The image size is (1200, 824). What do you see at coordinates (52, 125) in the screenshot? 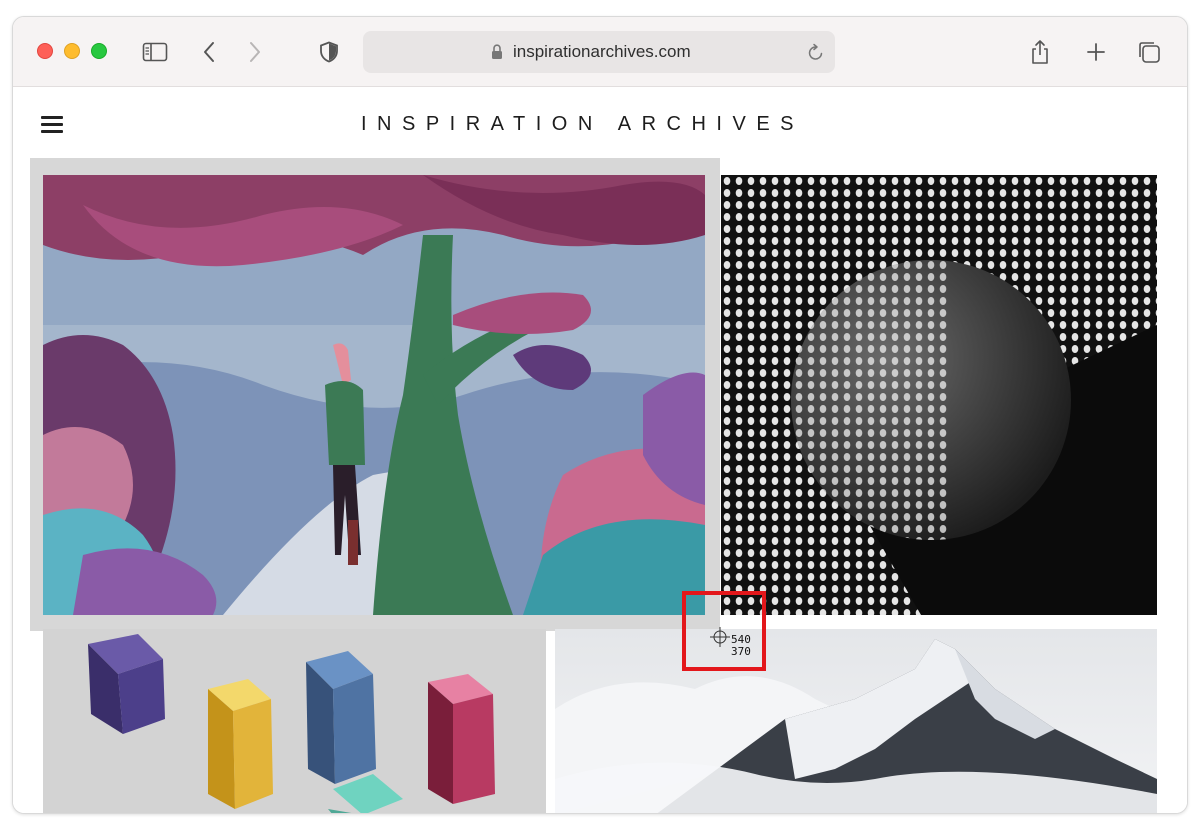
I see `hamburger-icon` at bounding box center [52, 125].